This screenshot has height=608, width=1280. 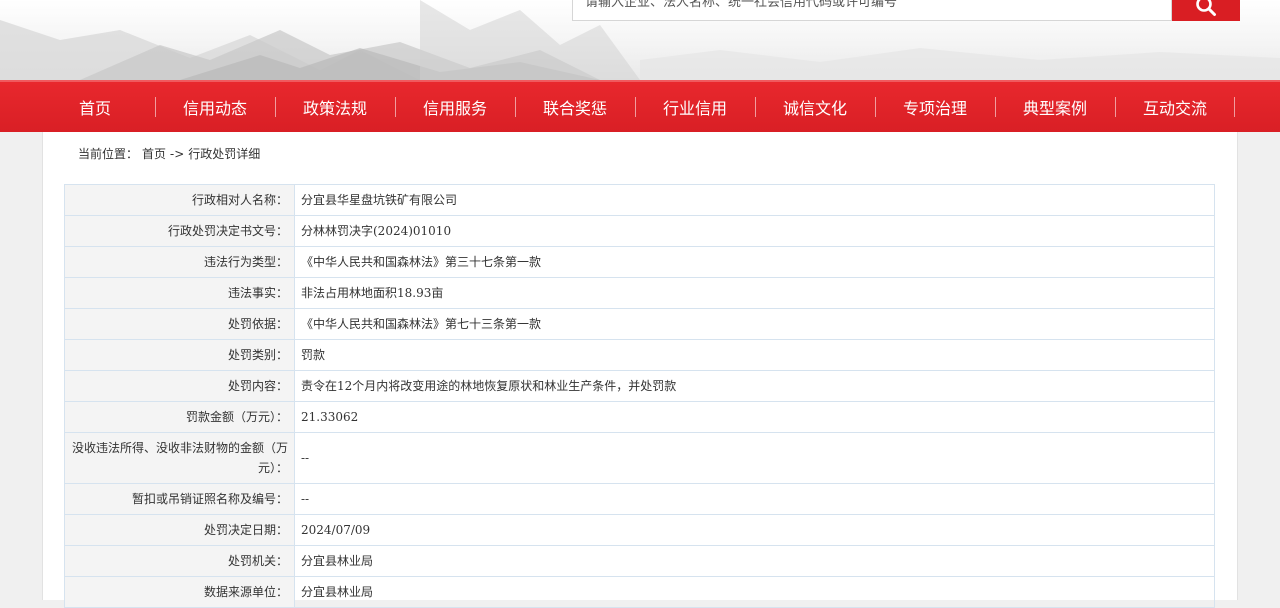 I want to click on table-row: 罚款金额（万元）： 21.33062, so click(x=639, y=417).